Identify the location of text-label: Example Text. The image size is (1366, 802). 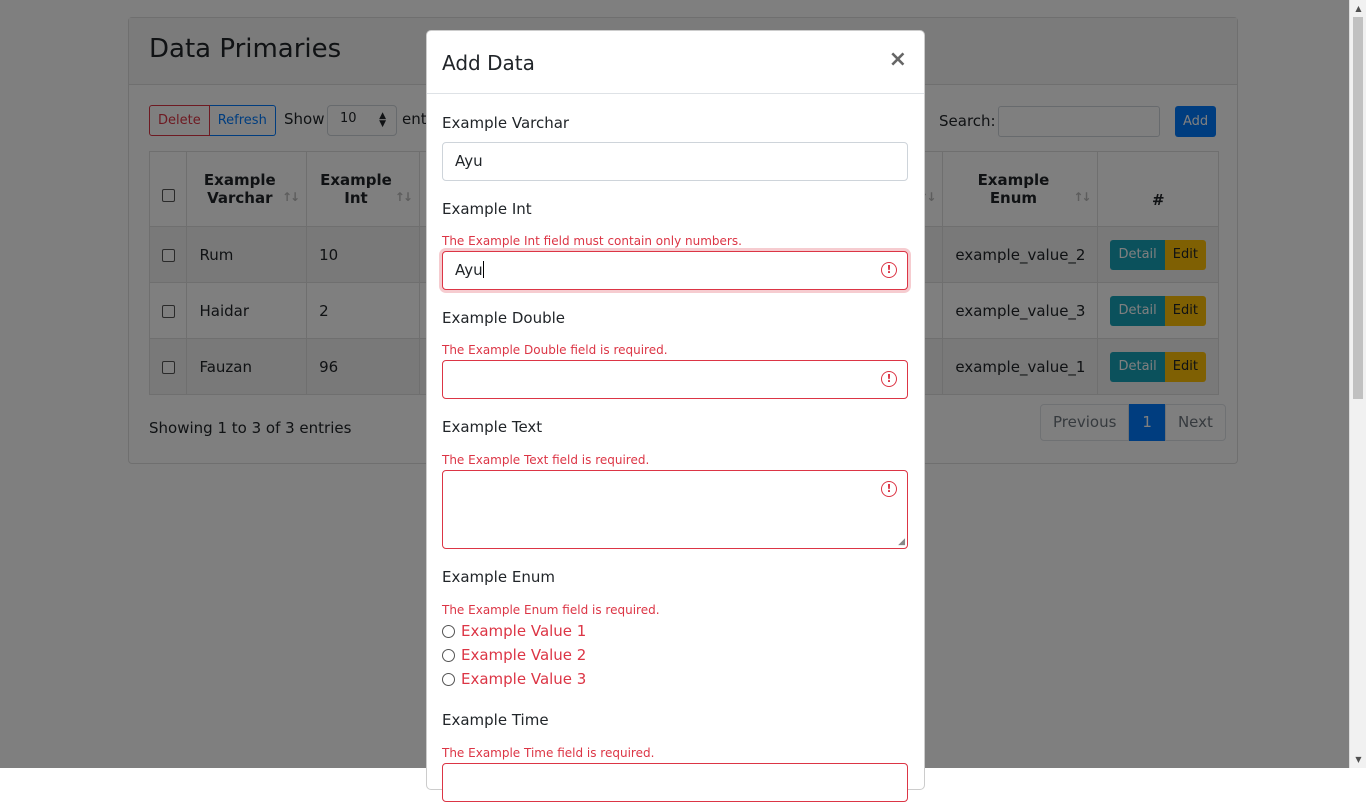
(492, 427).